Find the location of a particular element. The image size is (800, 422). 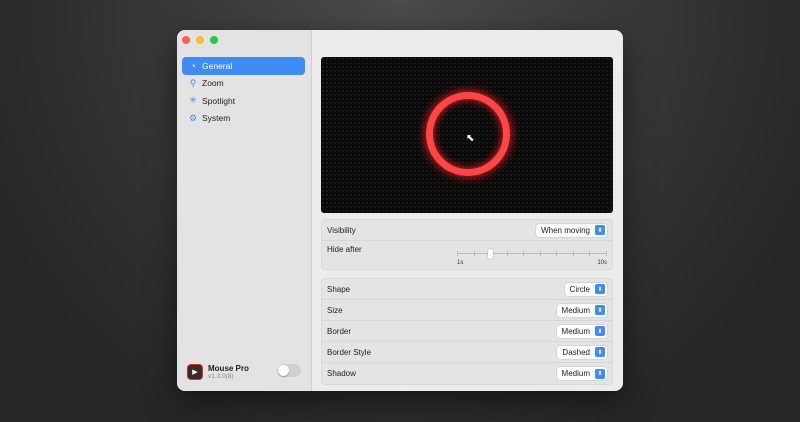

hide-after-slider: 1s 10s is located at coordinates (532, 256).